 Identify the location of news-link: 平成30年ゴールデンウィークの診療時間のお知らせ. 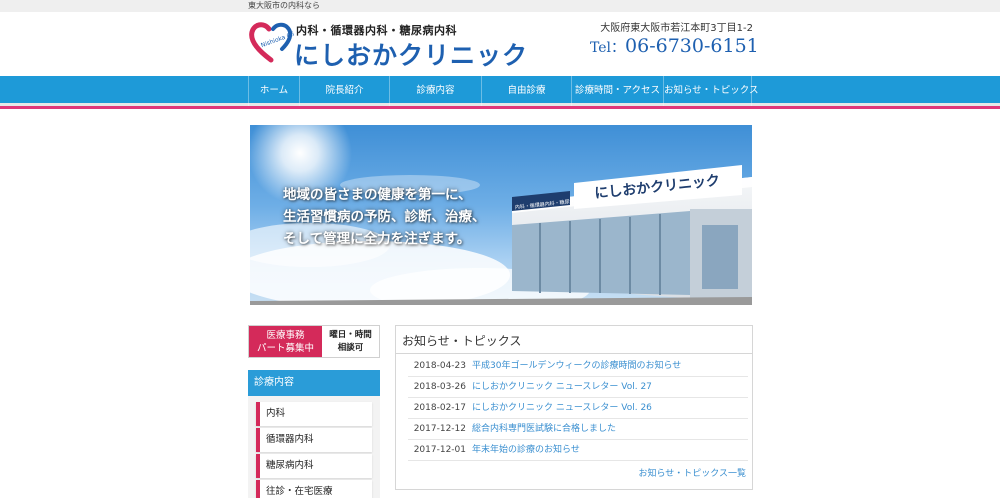
(576, 366).